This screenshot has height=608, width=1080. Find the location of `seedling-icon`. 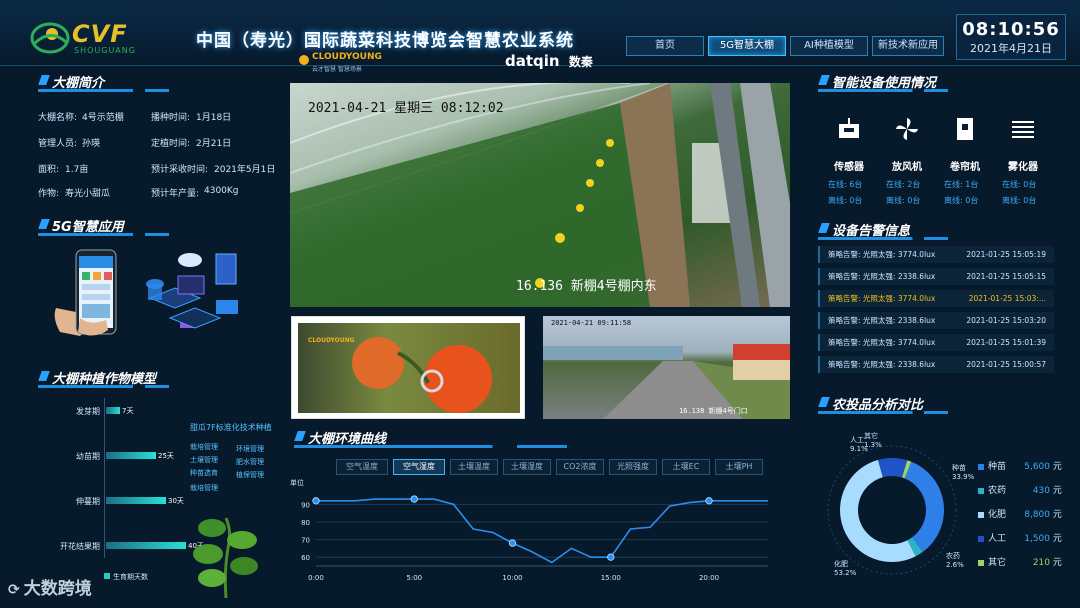

seedling-icon is located at coordinates (225, 557).